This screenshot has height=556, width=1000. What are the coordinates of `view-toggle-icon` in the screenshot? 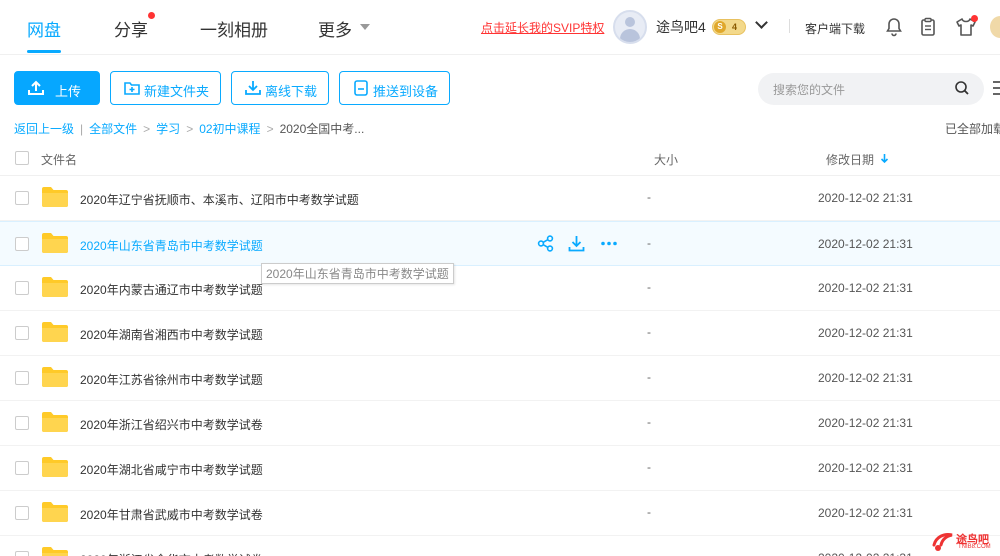 It's located at (996, 90).